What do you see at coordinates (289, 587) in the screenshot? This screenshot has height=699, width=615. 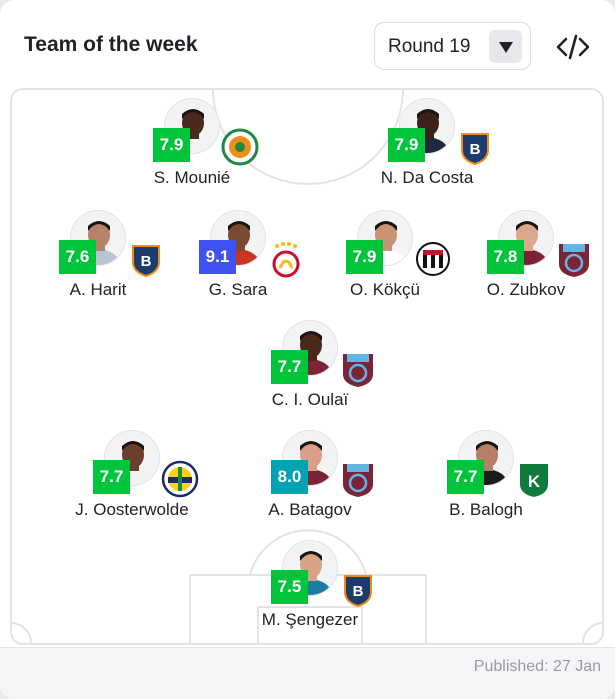 I see `player-rating: 7.5` at bounding box center [289, 587].